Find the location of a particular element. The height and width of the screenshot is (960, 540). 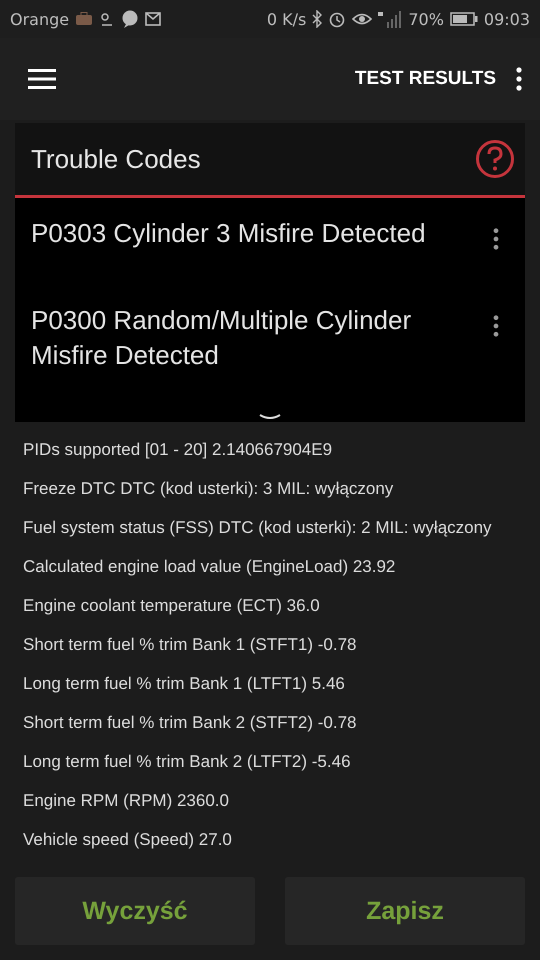

help-button is located at coordinates (495, 159).